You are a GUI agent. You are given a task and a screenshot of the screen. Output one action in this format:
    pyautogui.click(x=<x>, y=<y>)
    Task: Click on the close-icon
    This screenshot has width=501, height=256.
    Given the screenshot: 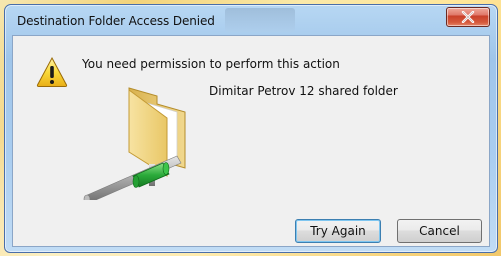 What is the action you would take?
    pyautogui.click(x=468, y=17)
    